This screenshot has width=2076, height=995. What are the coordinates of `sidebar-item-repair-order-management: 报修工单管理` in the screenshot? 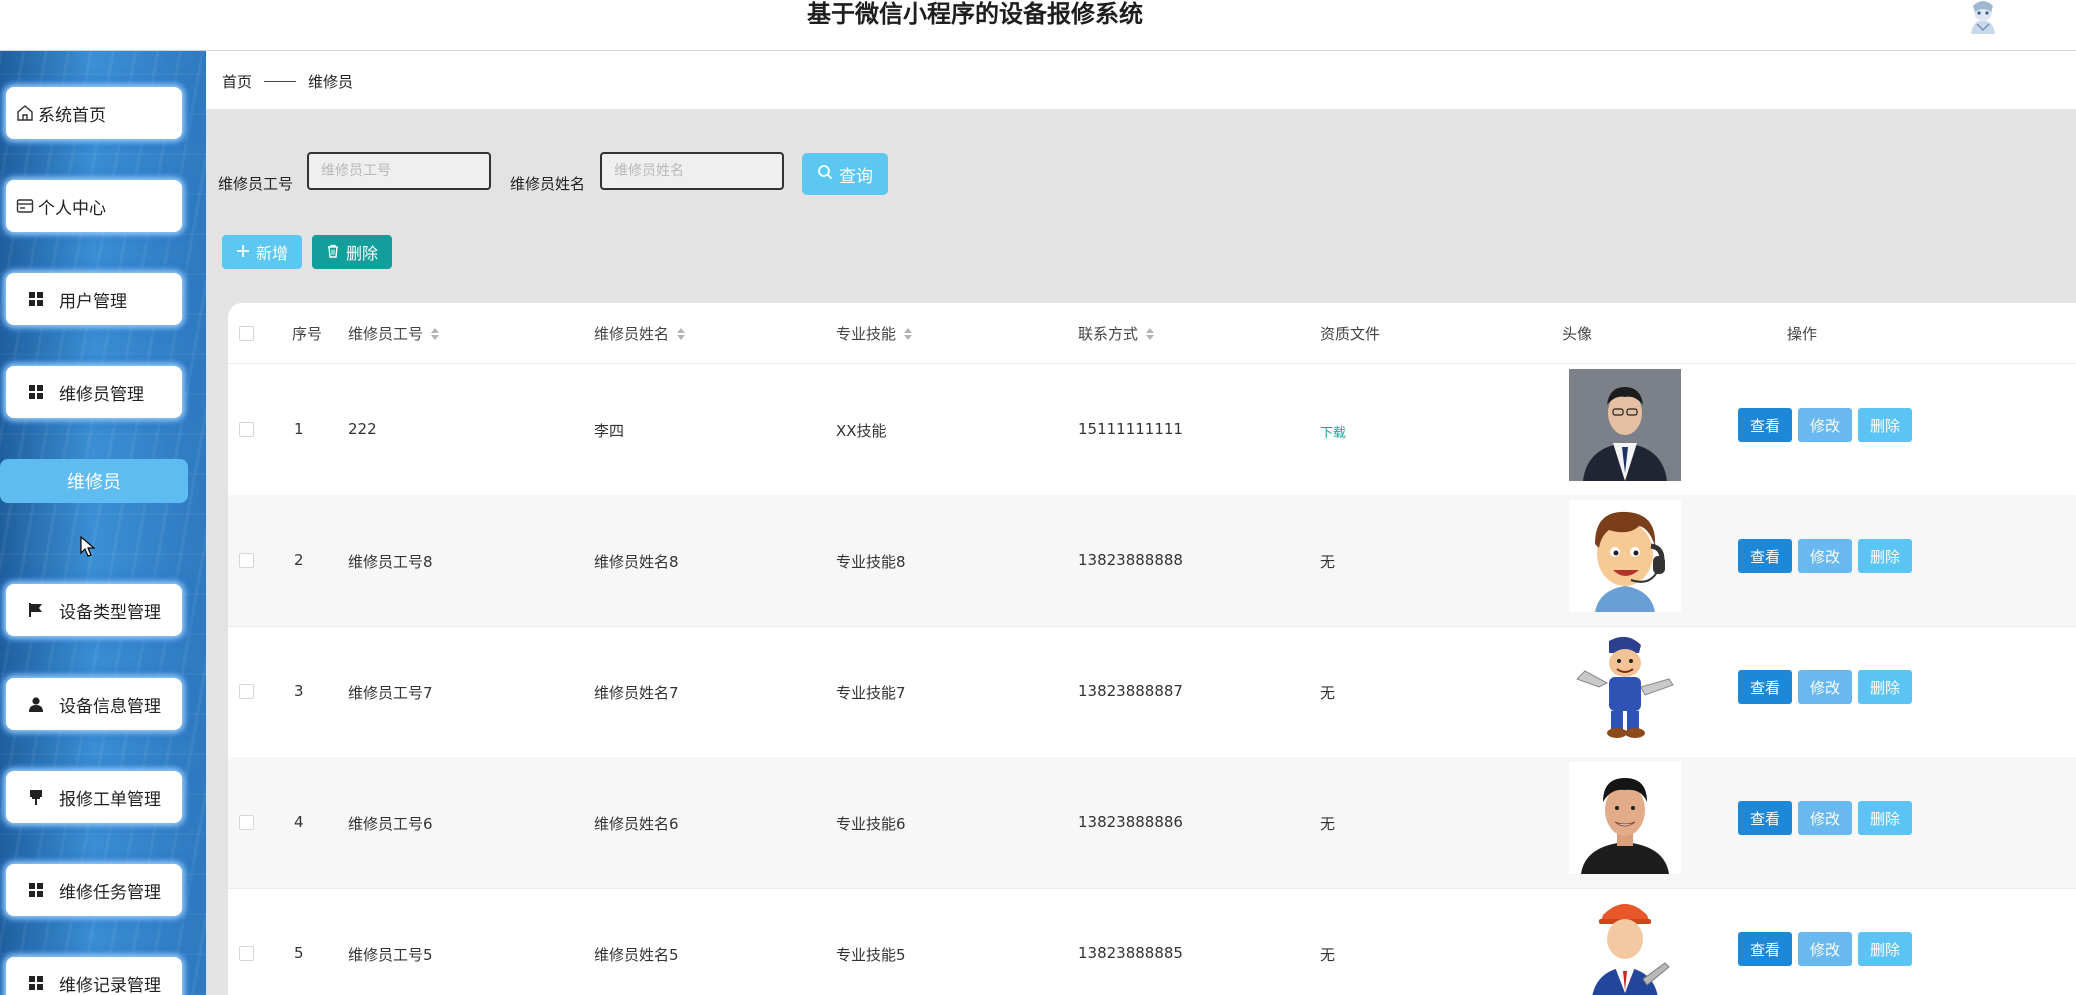 It's located at (94, 797).